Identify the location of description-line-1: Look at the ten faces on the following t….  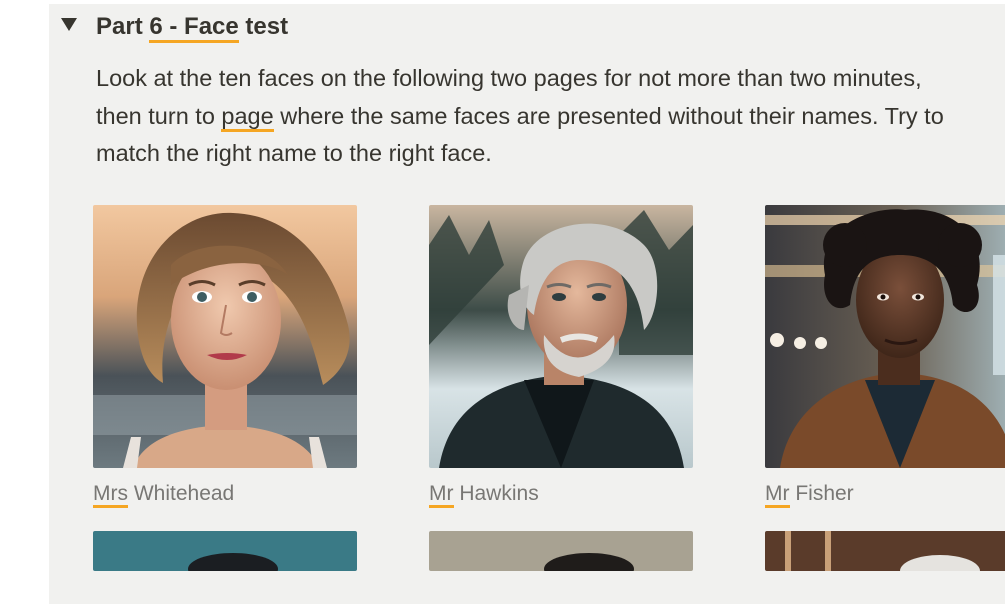
(509, 78).